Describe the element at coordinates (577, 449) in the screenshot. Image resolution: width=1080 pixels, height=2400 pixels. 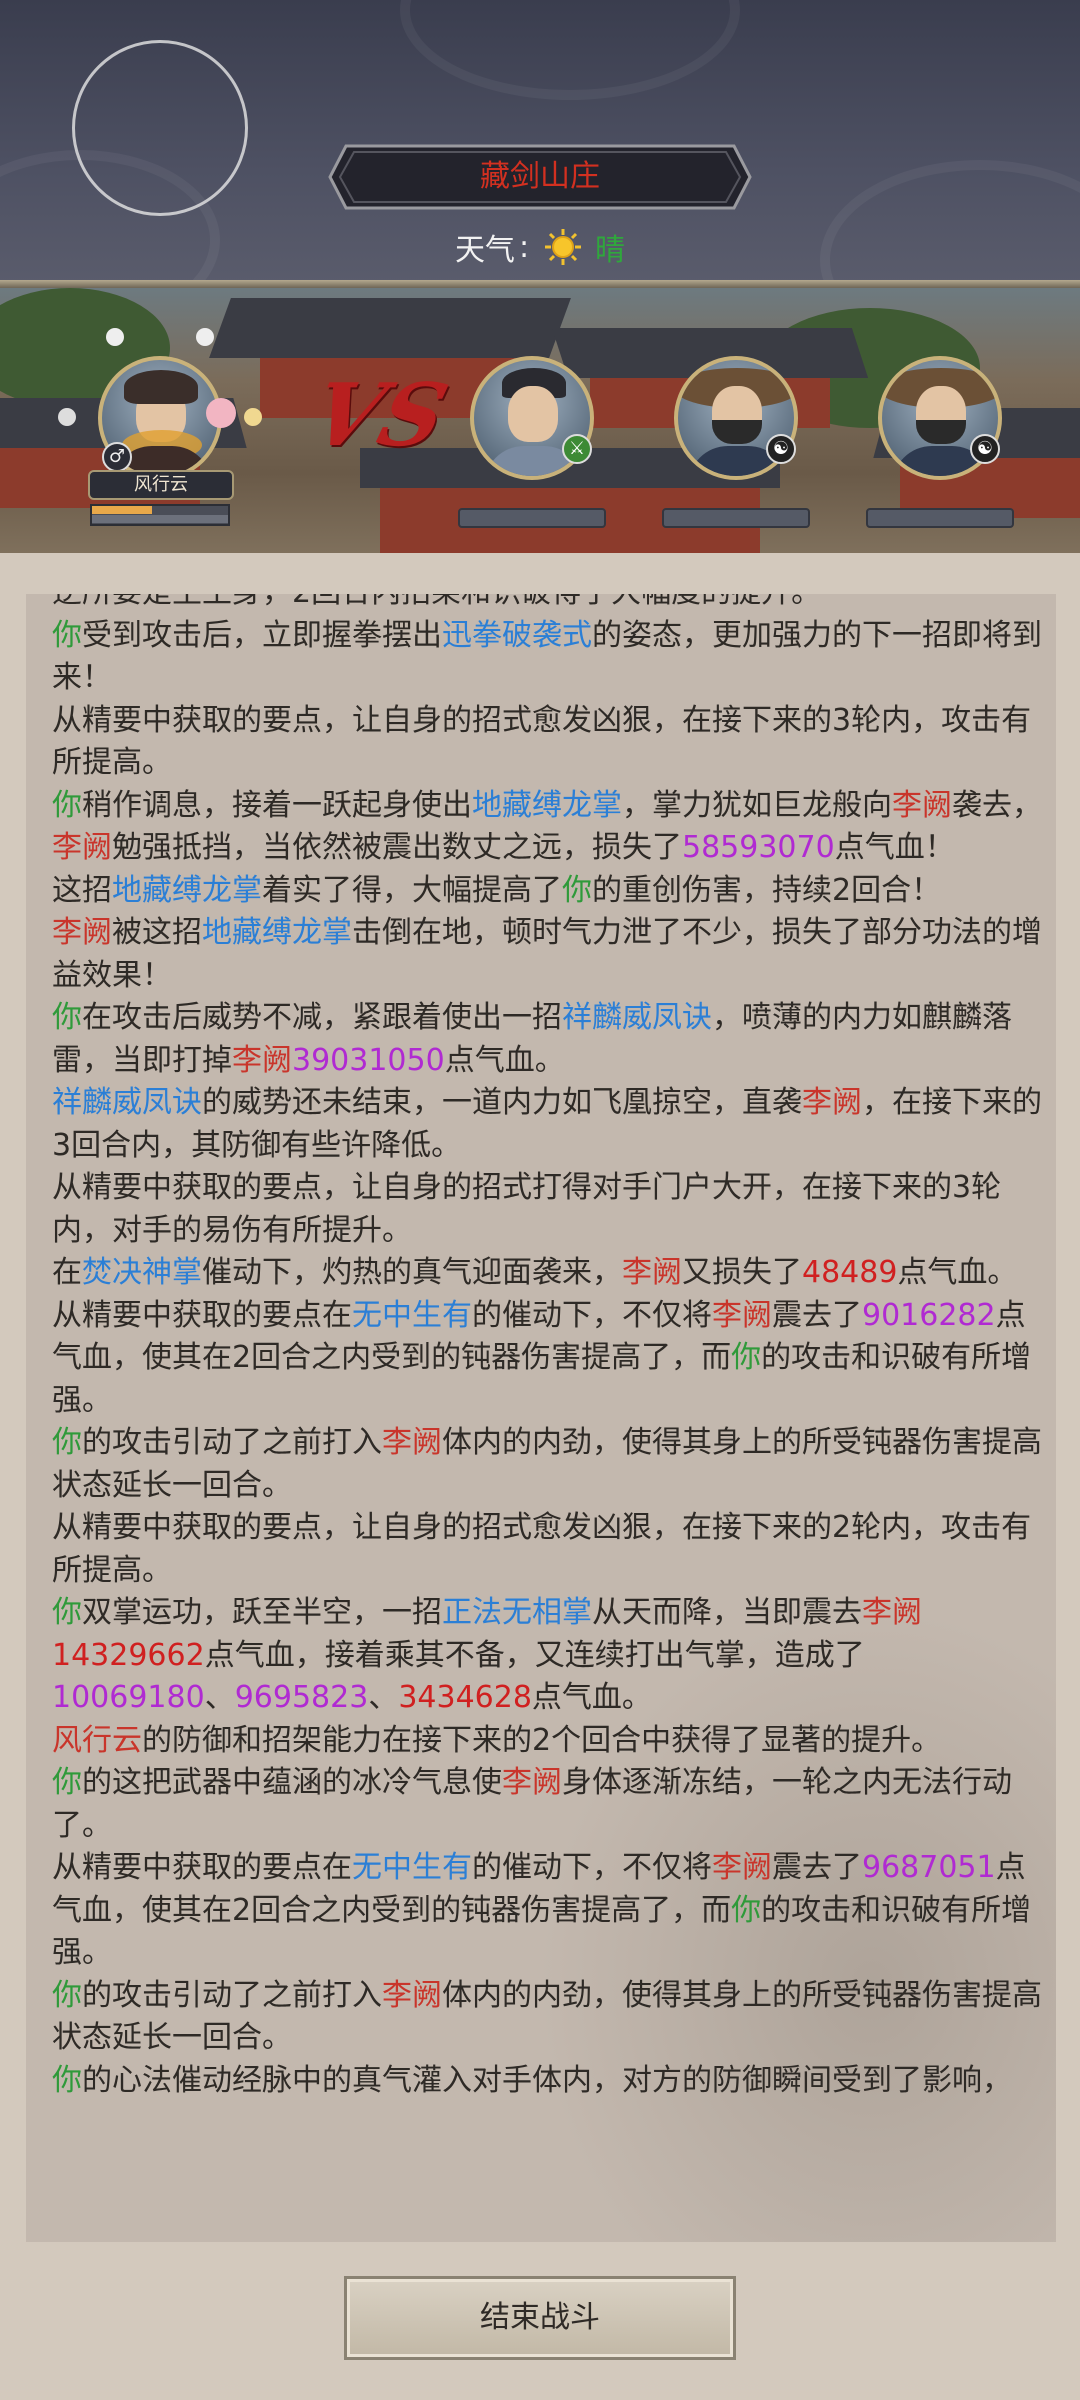
I see `sword-badge-icon: ⚔` at that location.